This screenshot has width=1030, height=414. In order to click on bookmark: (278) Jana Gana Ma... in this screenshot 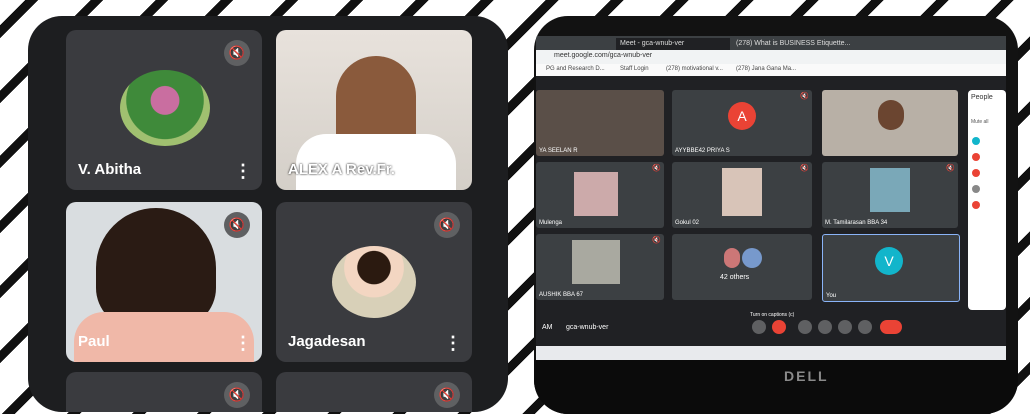, I will do `click(766, 69)`.